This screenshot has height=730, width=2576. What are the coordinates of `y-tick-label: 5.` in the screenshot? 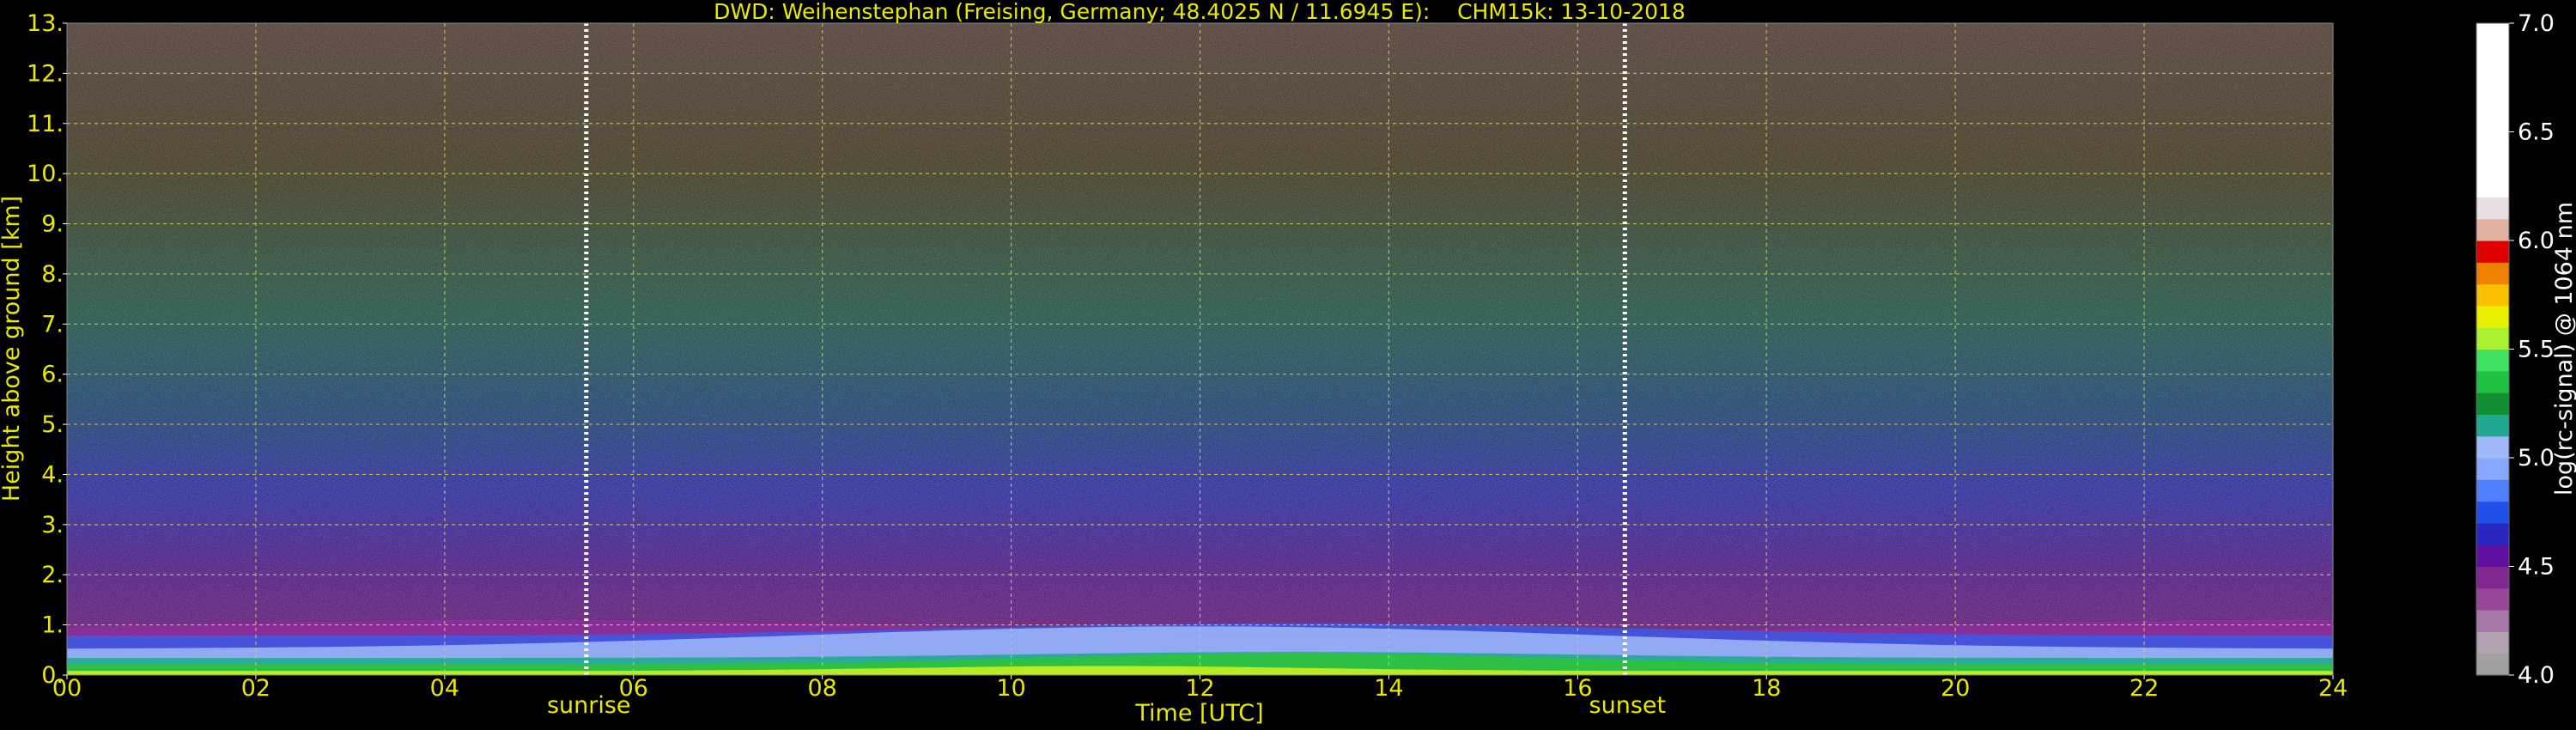 It's located at (52, 424).